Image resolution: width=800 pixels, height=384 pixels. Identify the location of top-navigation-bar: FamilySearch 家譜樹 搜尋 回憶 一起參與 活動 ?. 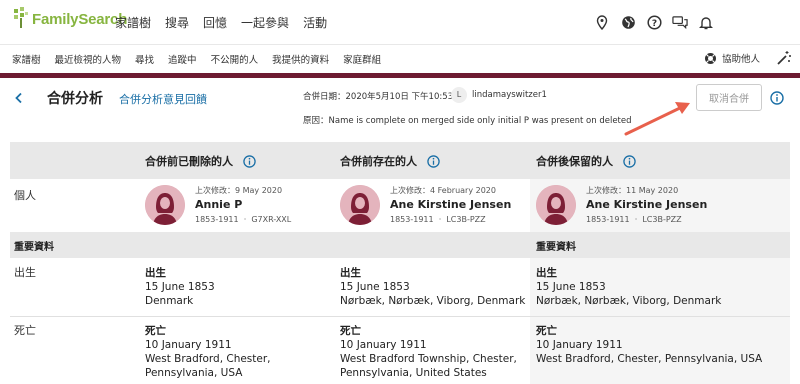
(400, 22).